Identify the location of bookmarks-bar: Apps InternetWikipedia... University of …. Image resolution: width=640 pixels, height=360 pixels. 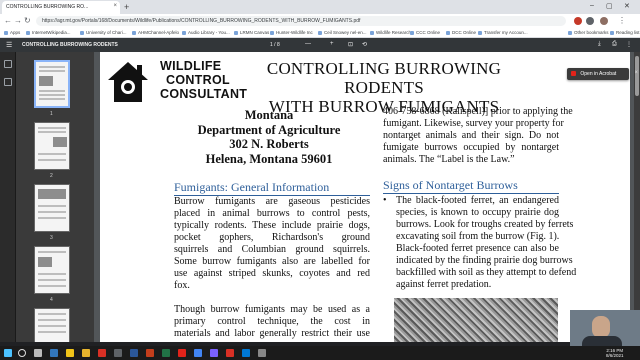
(320, 33).